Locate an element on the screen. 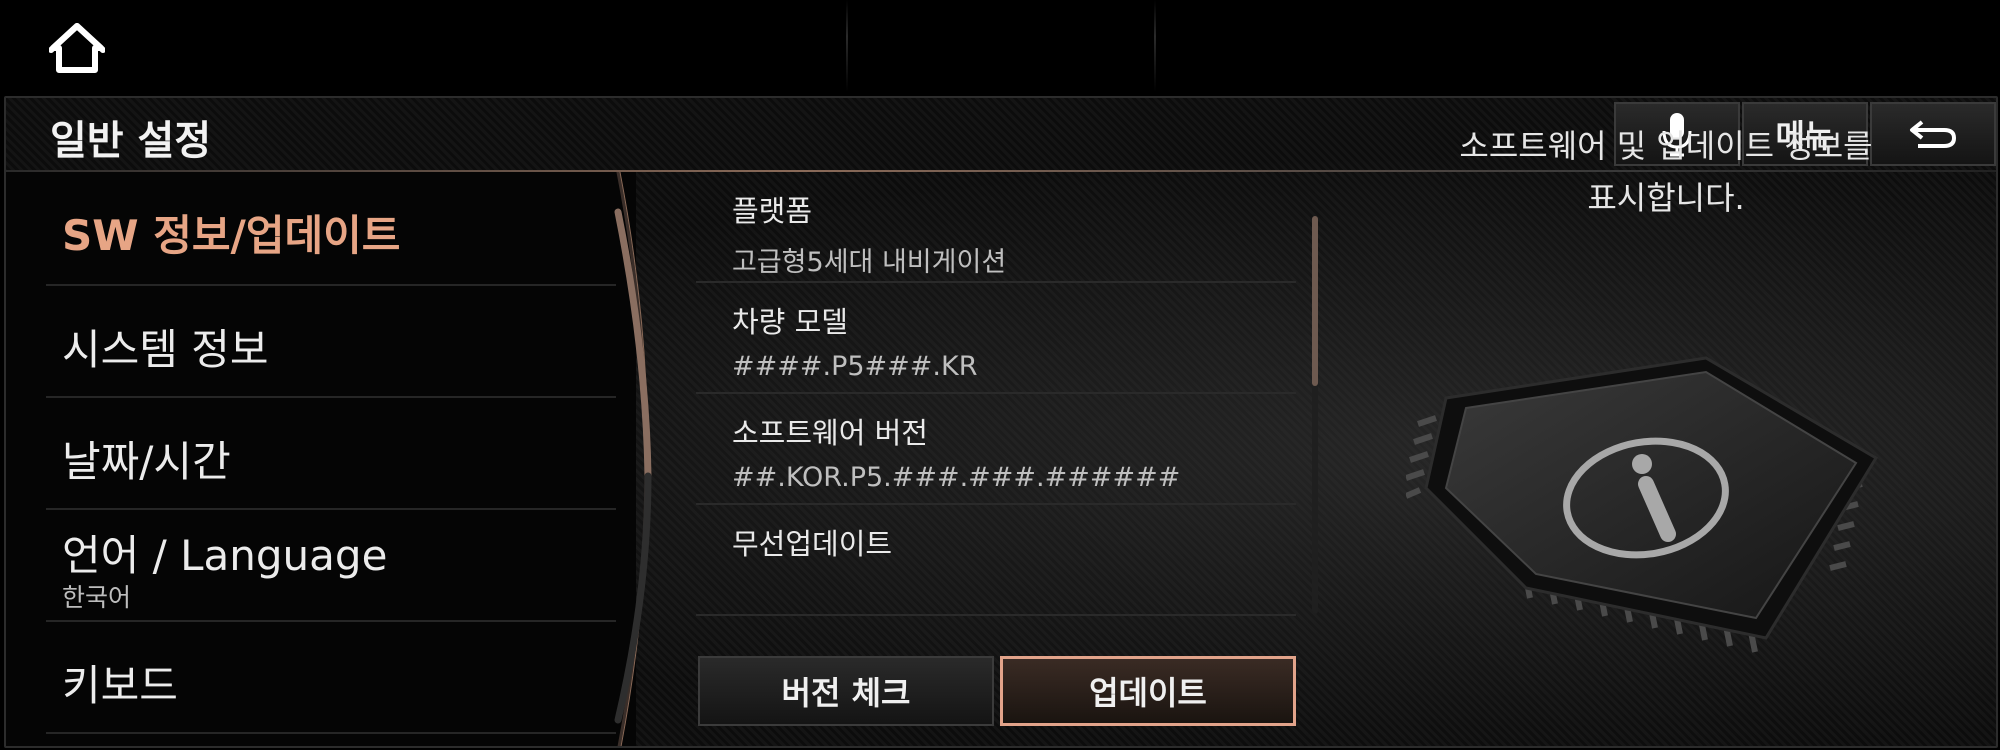 The width and height of the screenshot is (2000, 750). sidebar-item-label: 언어 / Language is located at coordinates (225, 555).